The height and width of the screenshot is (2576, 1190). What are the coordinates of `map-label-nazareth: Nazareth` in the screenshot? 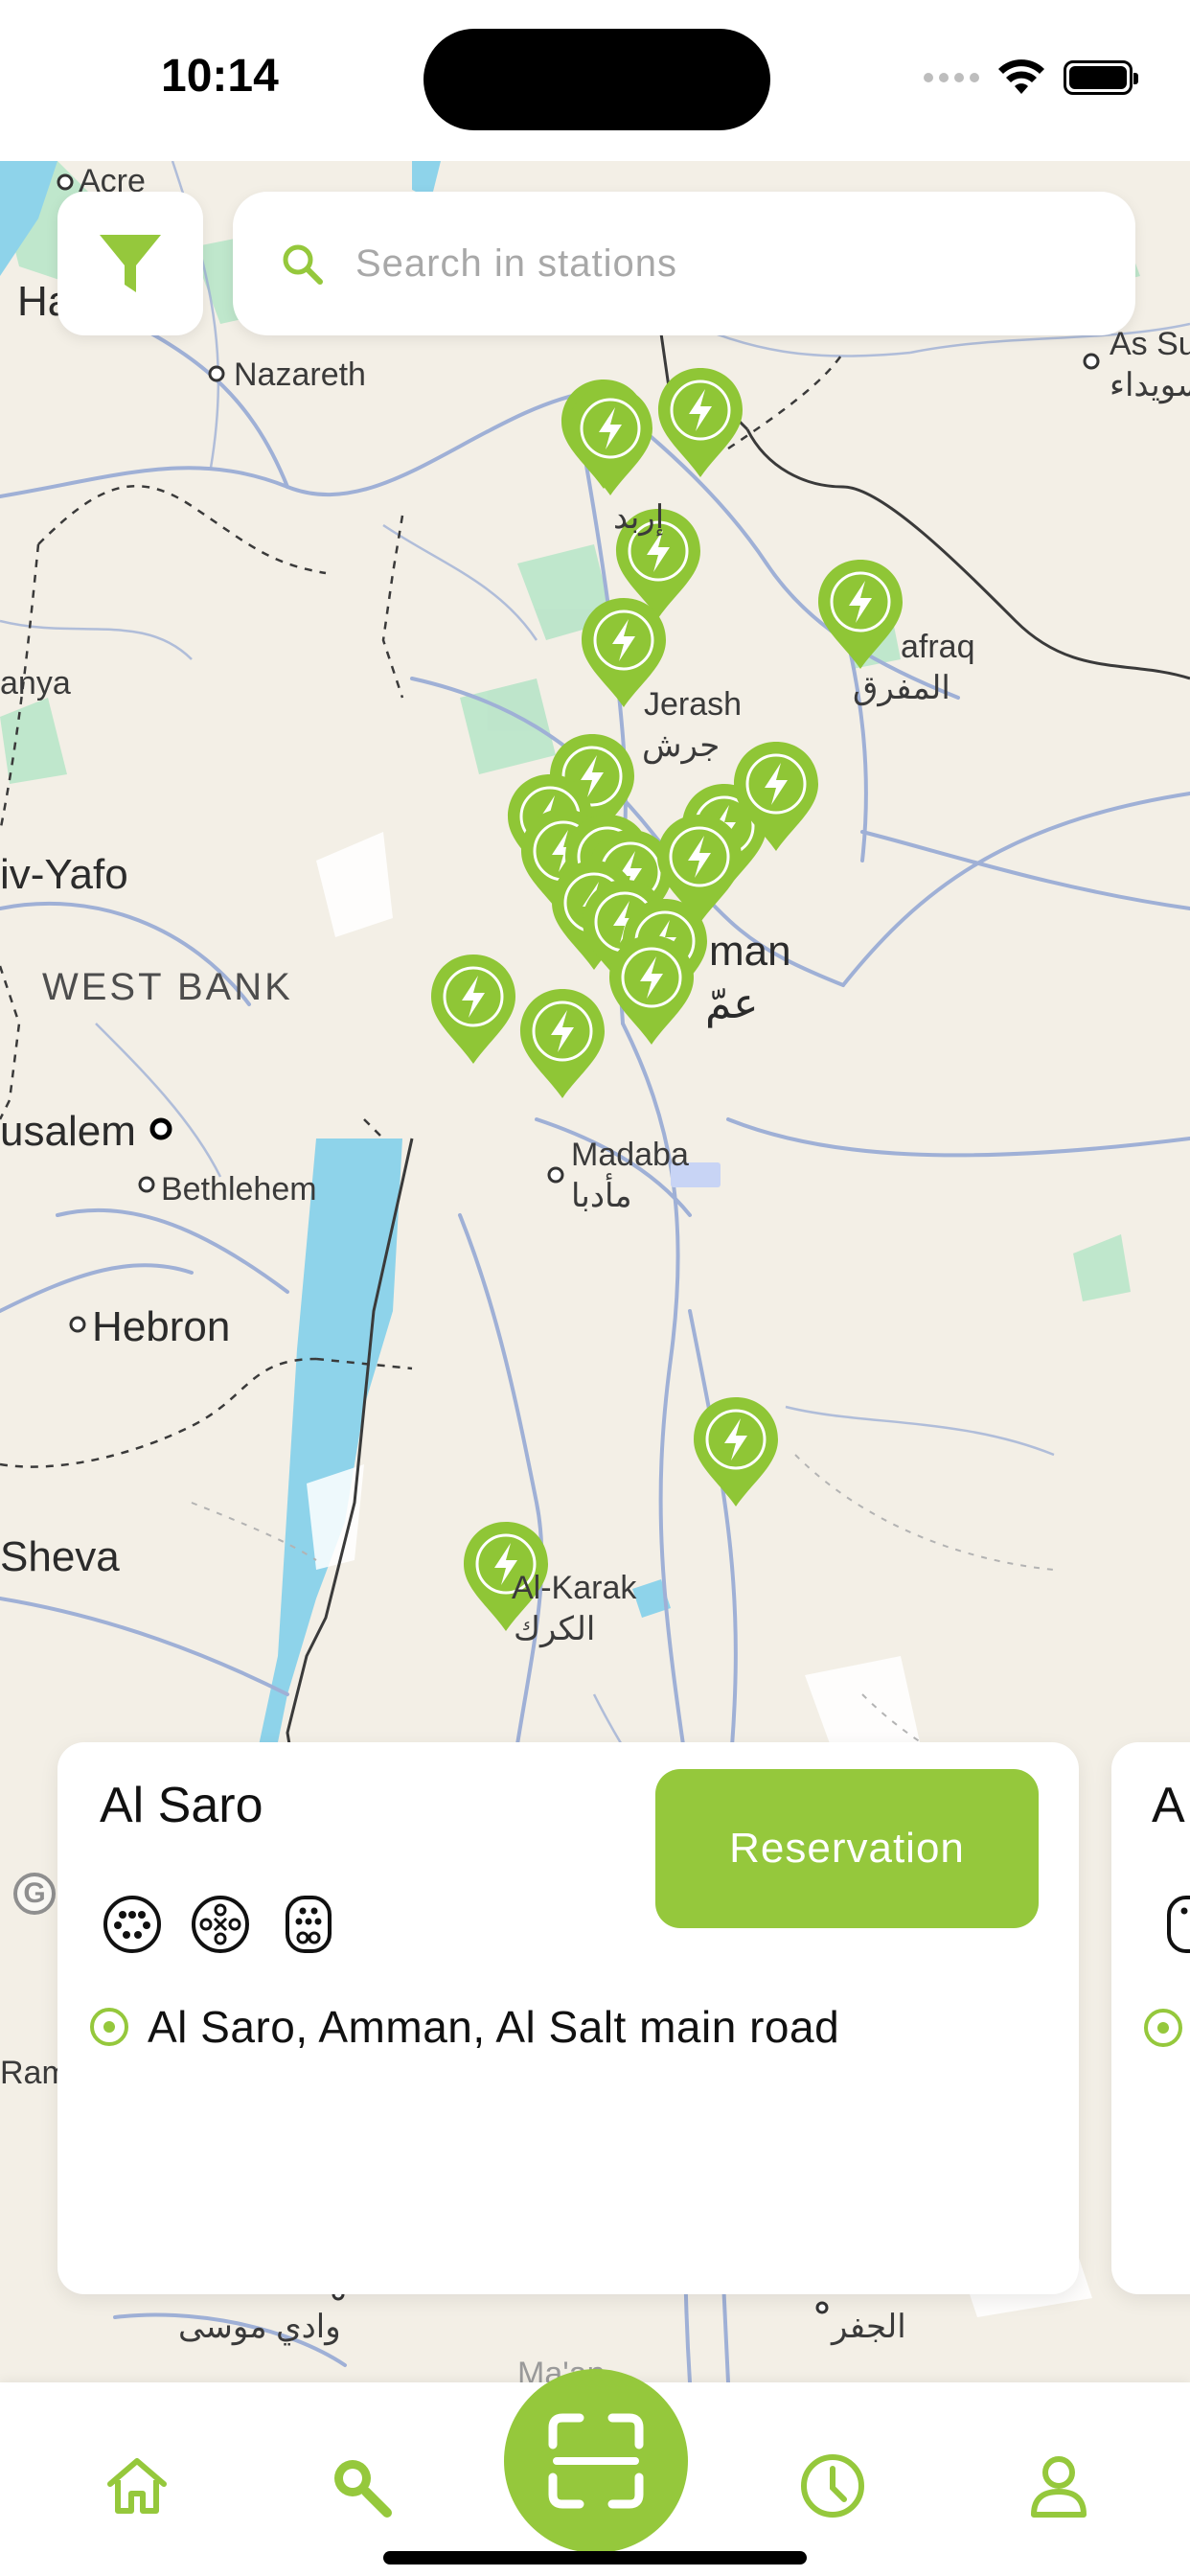 It's located at (300, 374).